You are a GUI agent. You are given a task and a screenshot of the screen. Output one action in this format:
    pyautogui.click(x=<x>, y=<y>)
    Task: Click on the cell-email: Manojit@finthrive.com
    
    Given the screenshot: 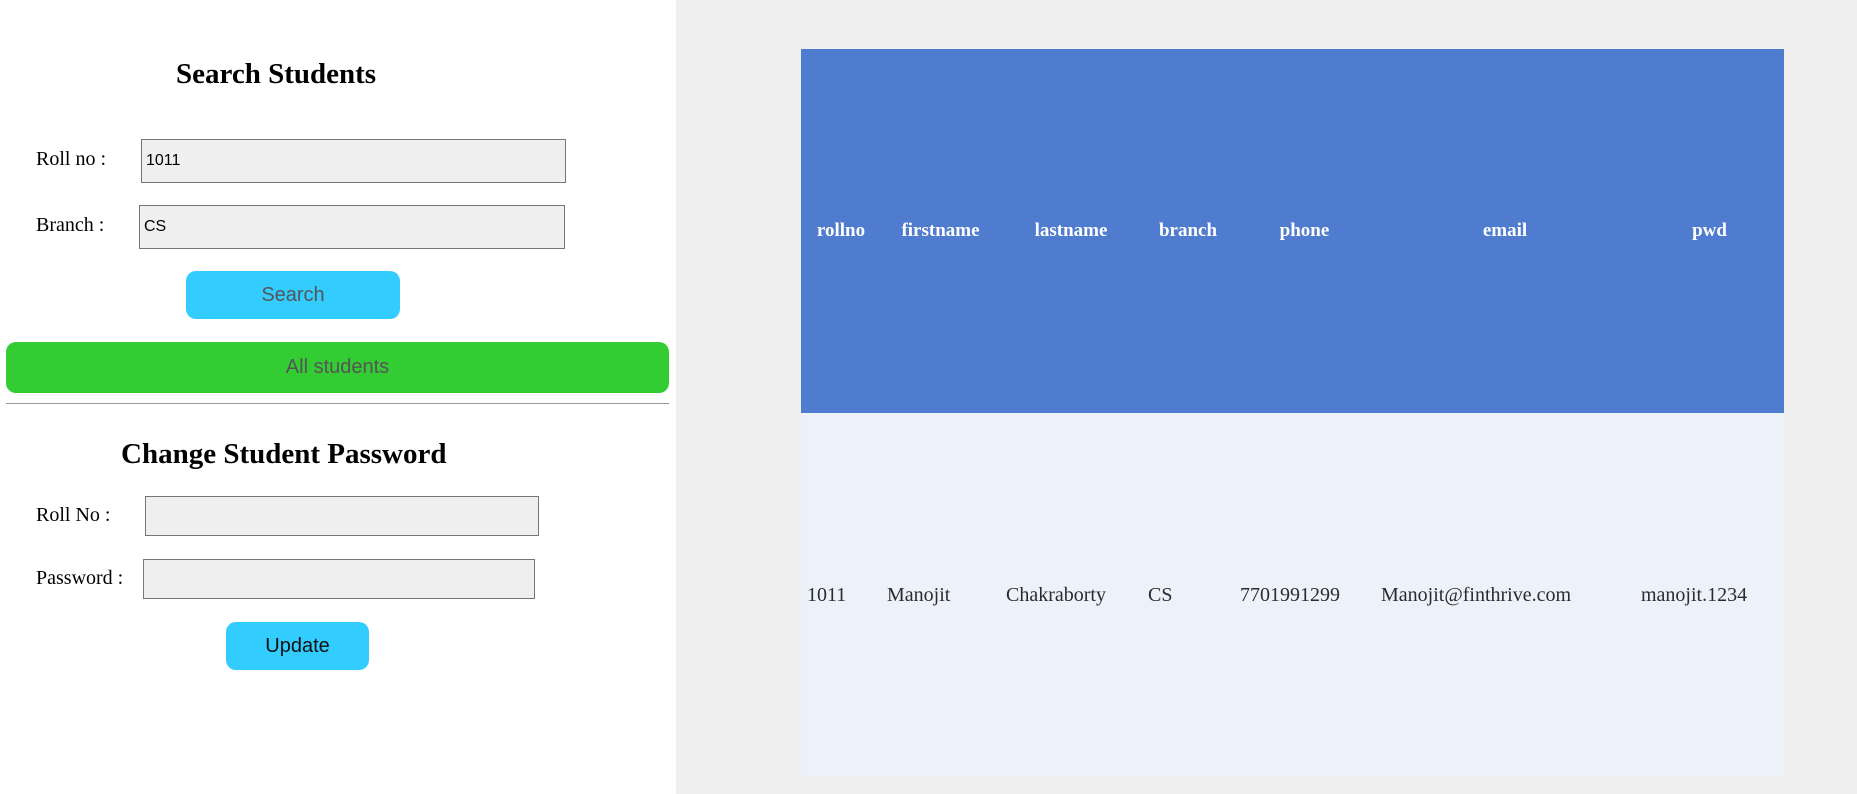 What is the action you would take?
    pyautogui.click(x=1476, y=594)
    